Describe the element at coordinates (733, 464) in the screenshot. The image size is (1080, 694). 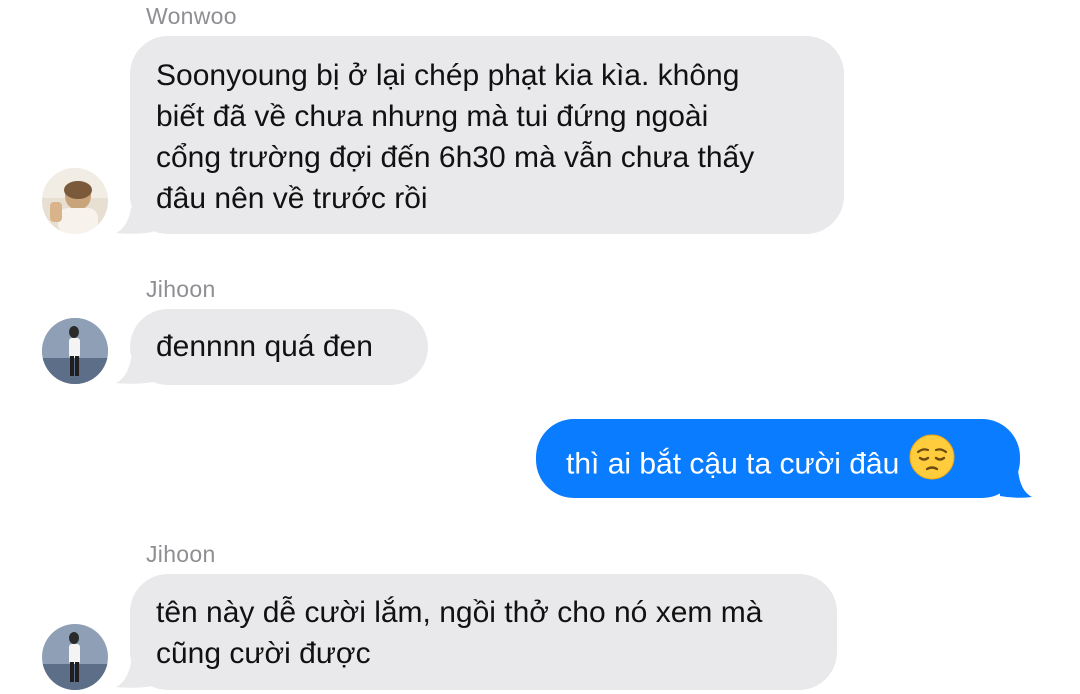
I see `message-text-line: thì ai bắt cậu ta cười đâu` at that location.